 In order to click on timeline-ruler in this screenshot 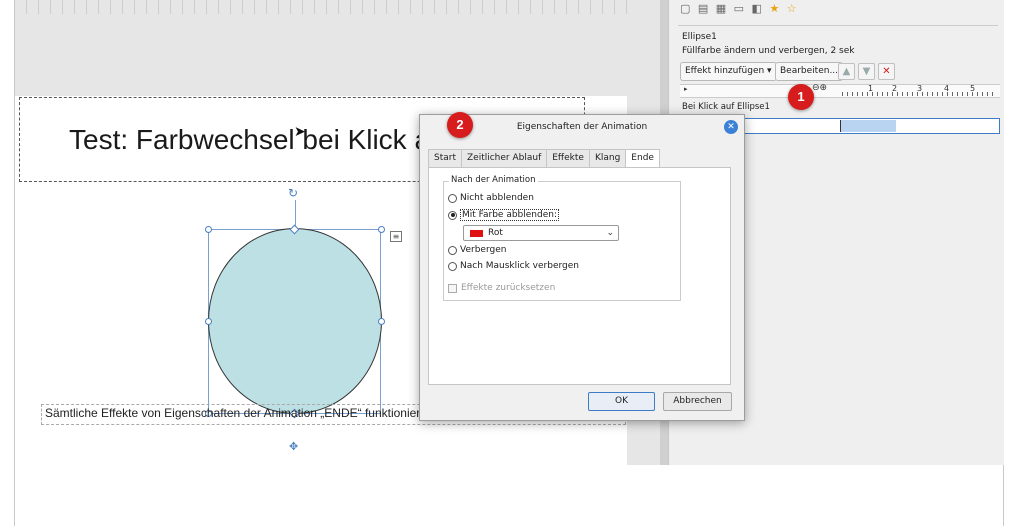, I will do `click(919, 94)`.